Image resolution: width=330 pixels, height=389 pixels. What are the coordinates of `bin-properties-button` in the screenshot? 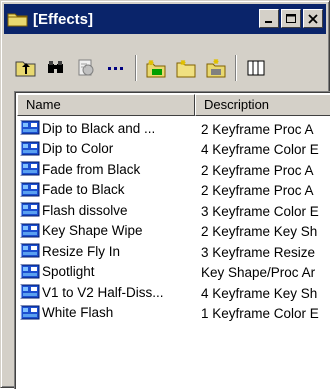 It's located at (216, 68).